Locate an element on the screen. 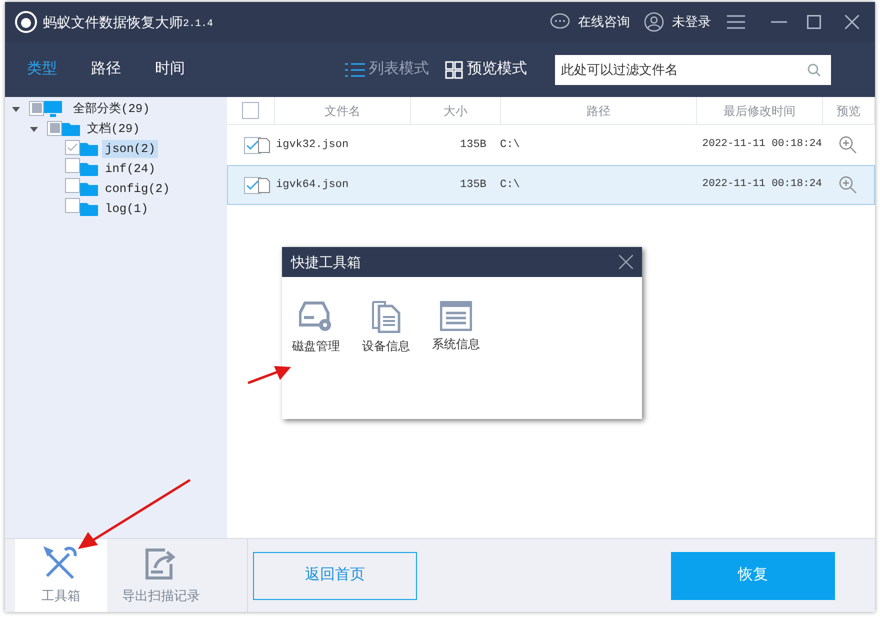 The image size is (880, 620). window-list-icon is located at coordinates (456, 316).